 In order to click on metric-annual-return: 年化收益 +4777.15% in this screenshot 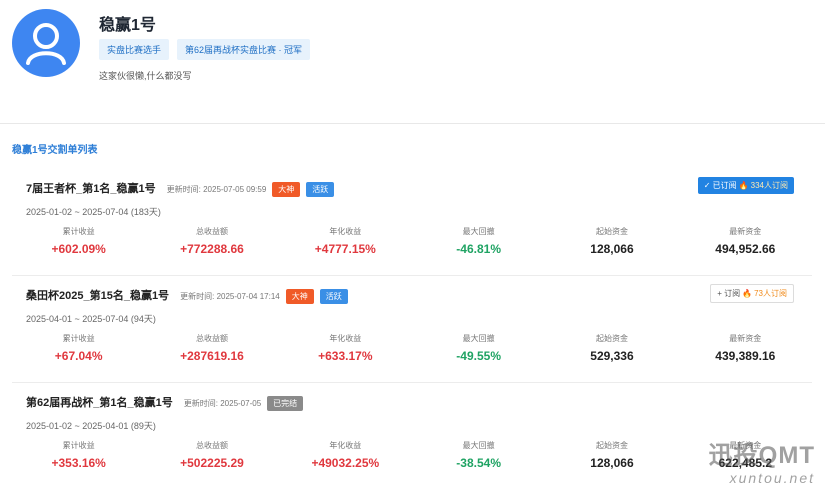, I will do `click(345, 241)`.